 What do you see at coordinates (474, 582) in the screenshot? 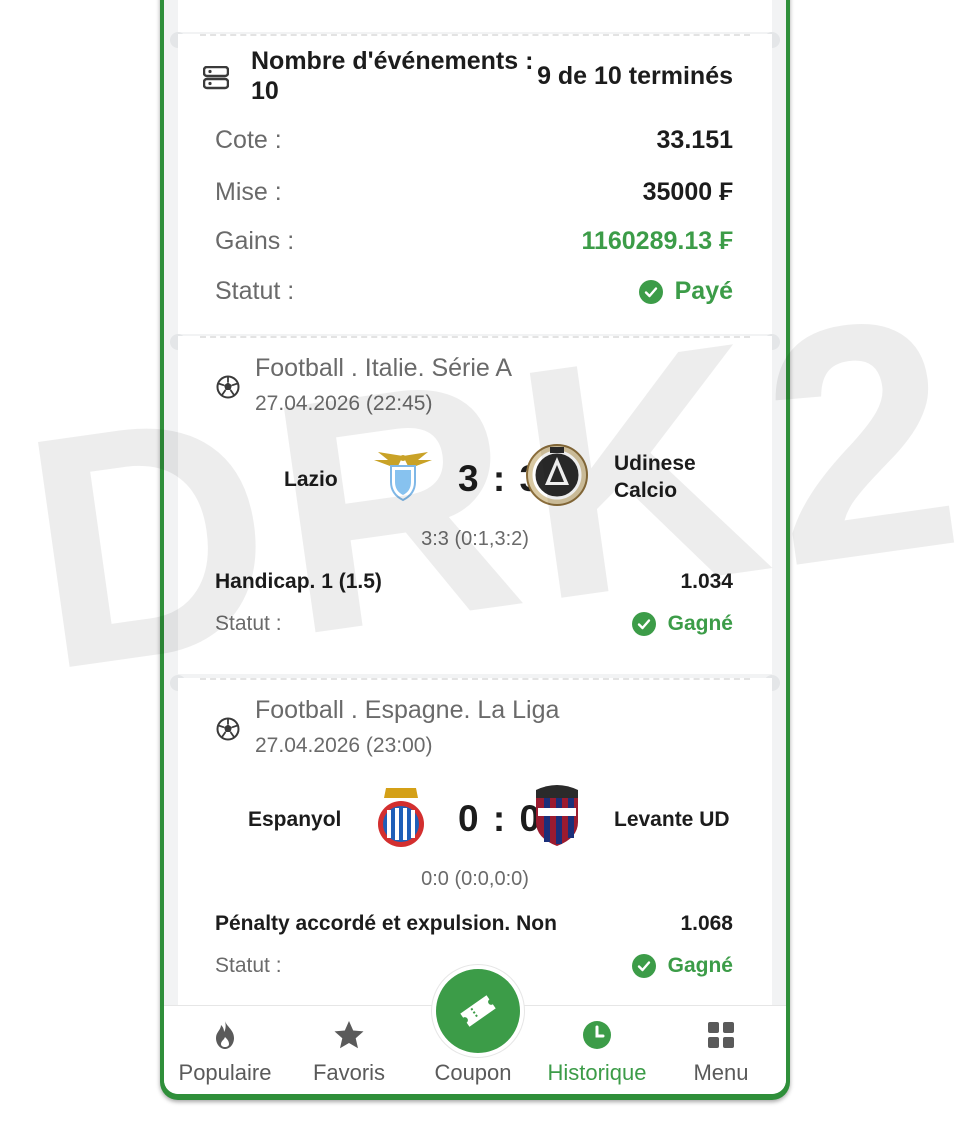
I see `bet-row: Handicap. 1 (1.5) 1.034` at bounding box center [474, 582].